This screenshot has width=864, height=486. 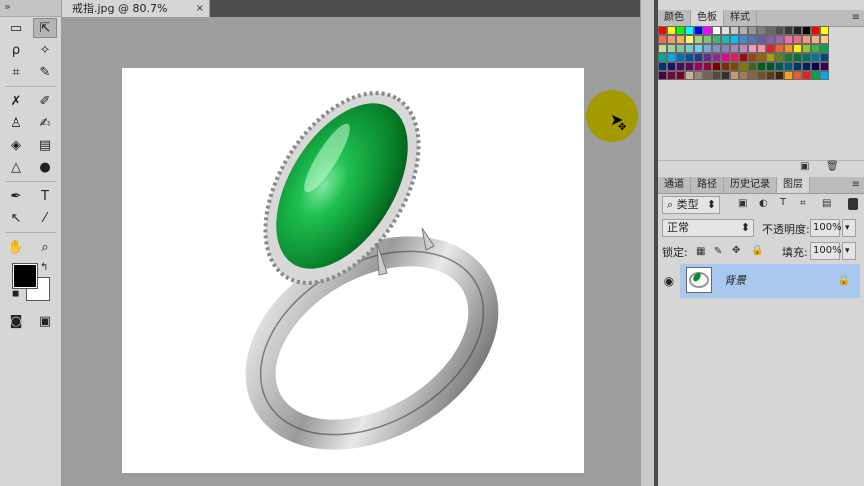 I want to click on eyedropper-icon: ✎, so click(x=45, y=72).